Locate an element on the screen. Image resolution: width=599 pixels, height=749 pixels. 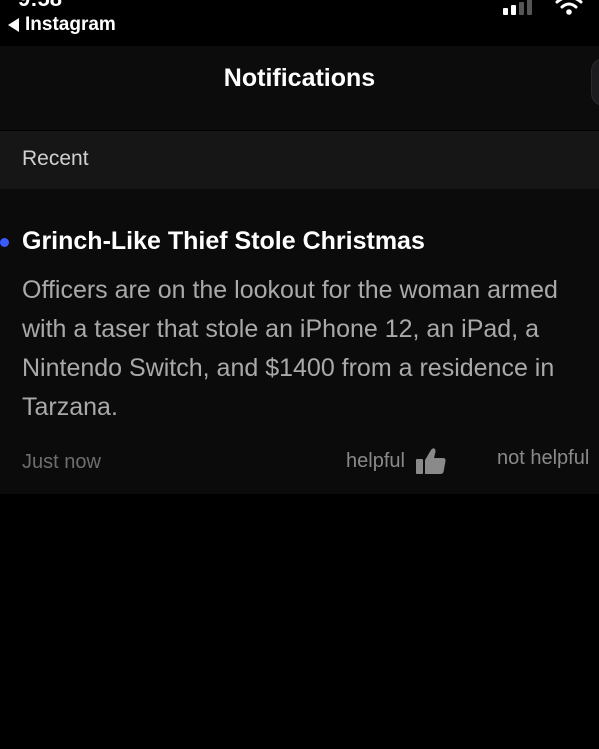
page-title: Notifications is located at coordinates (299, 78).